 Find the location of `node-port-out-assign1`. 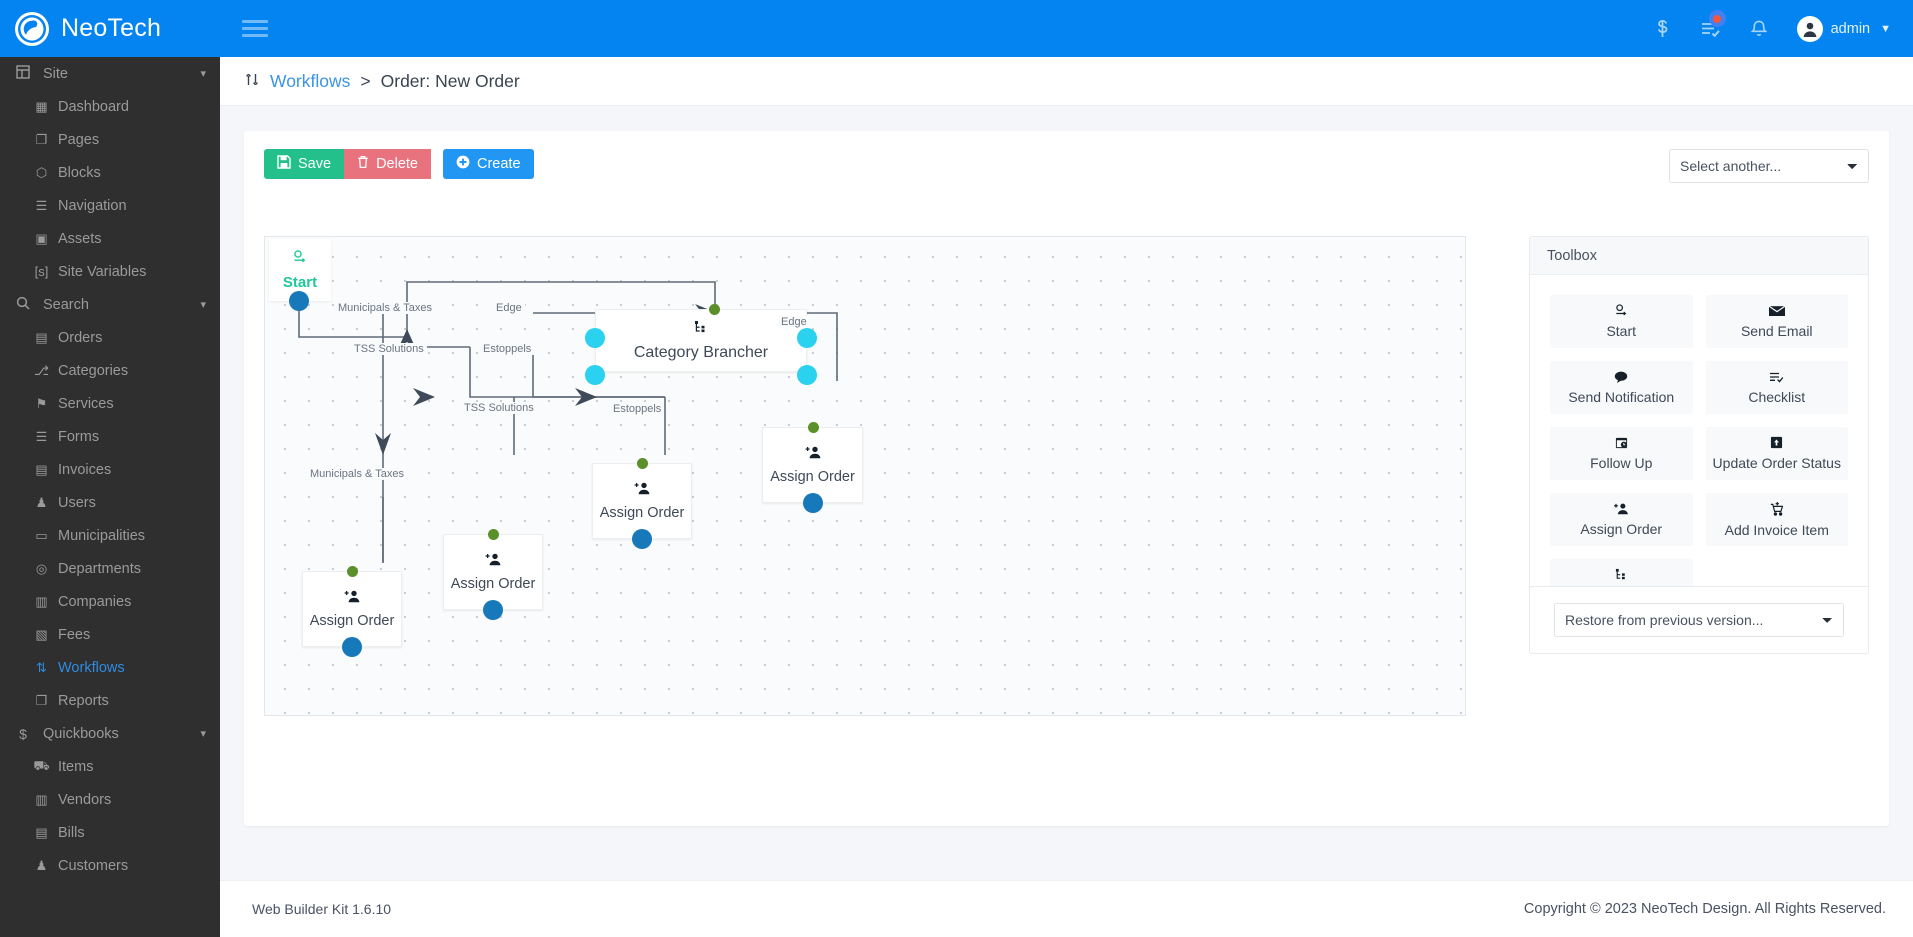

node-port-out-assign1 is located at coordinates (812, 503).